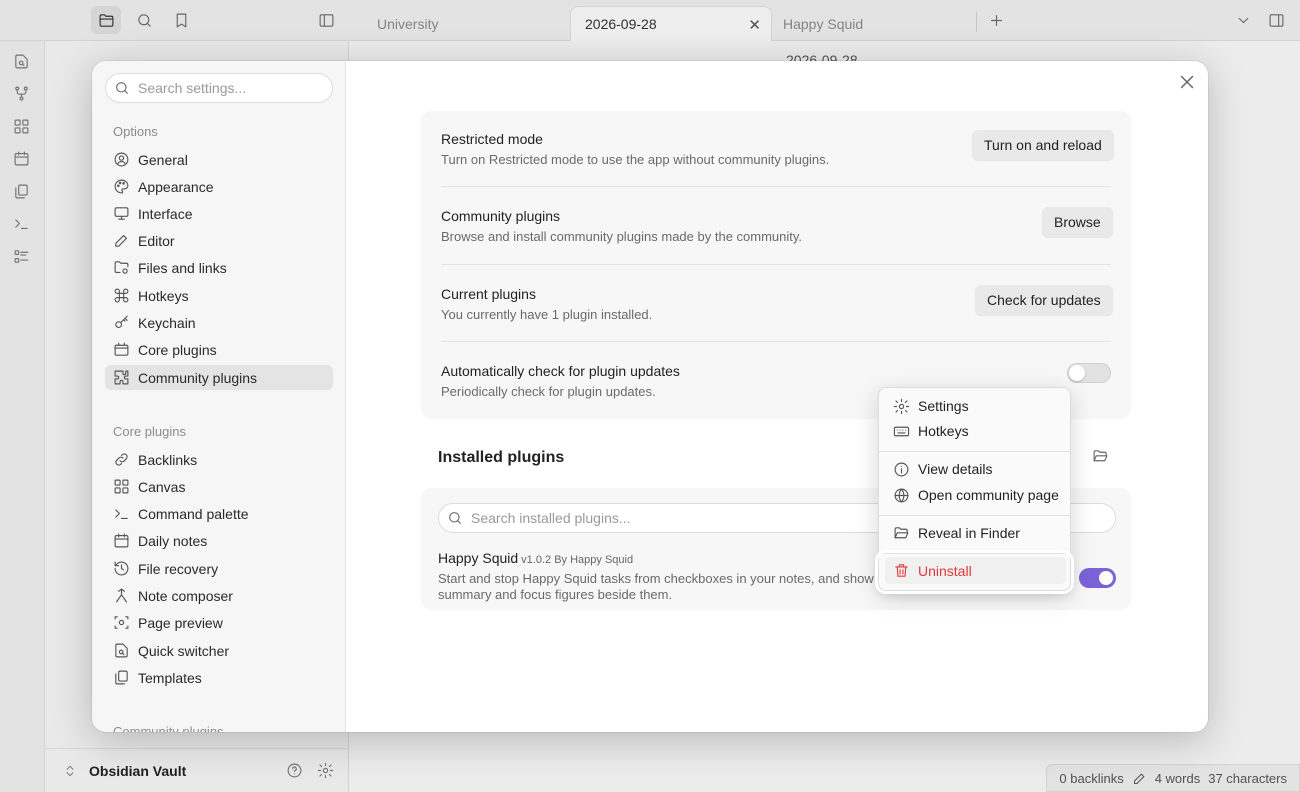 Image resolution: width=1300 pixels, height=792 pixels. Describe the element at coordinates (501, 216) in the screenshot. I see `setting-name: Community plugins` at that location.